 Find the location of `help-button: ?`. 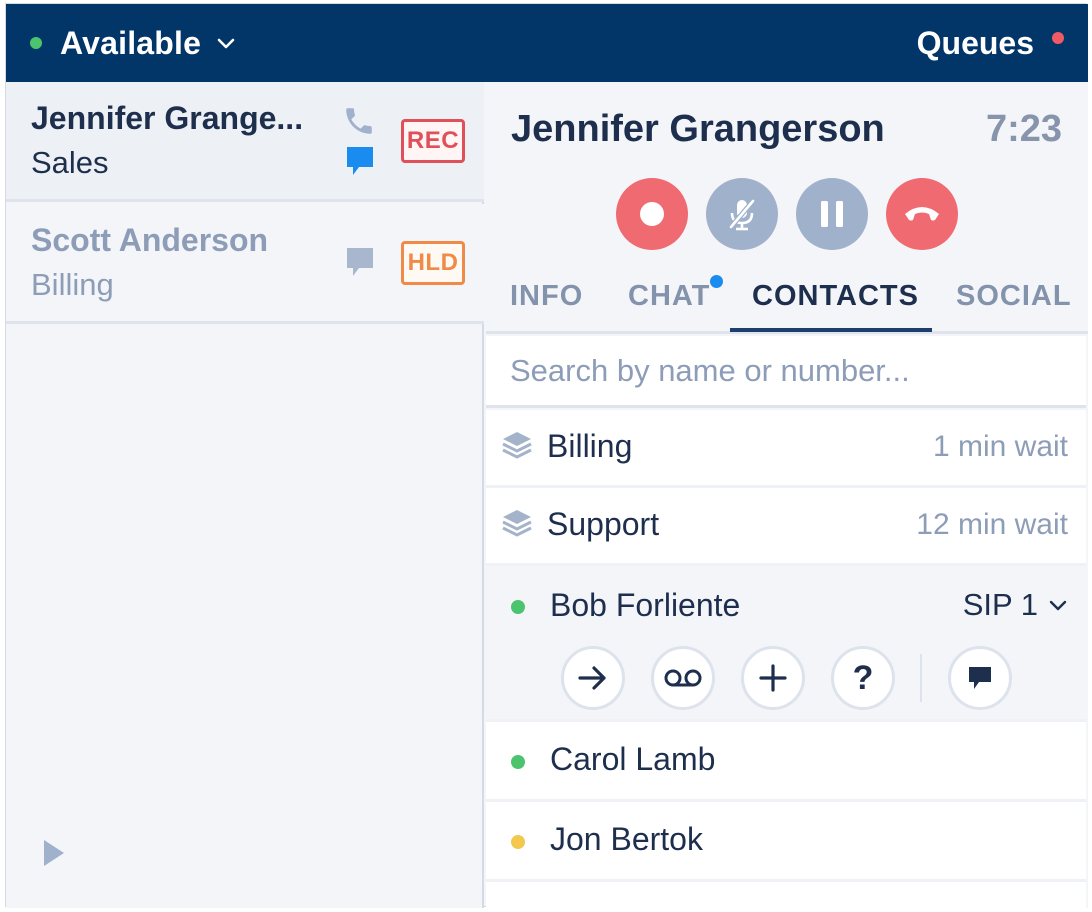

help-button: ? is located at coordinates (863, 678).